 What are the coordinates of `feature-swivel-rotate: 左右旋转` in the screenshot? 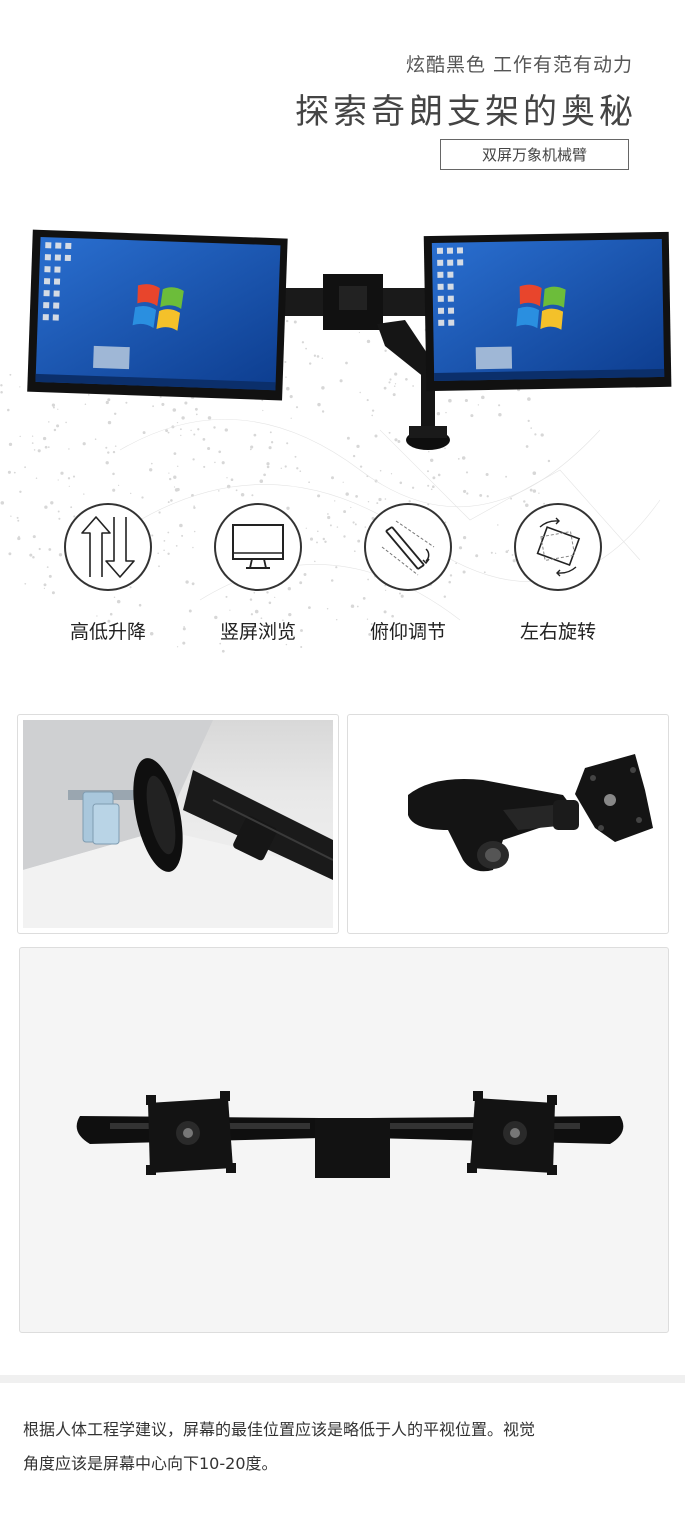 It's located at (558, 573).